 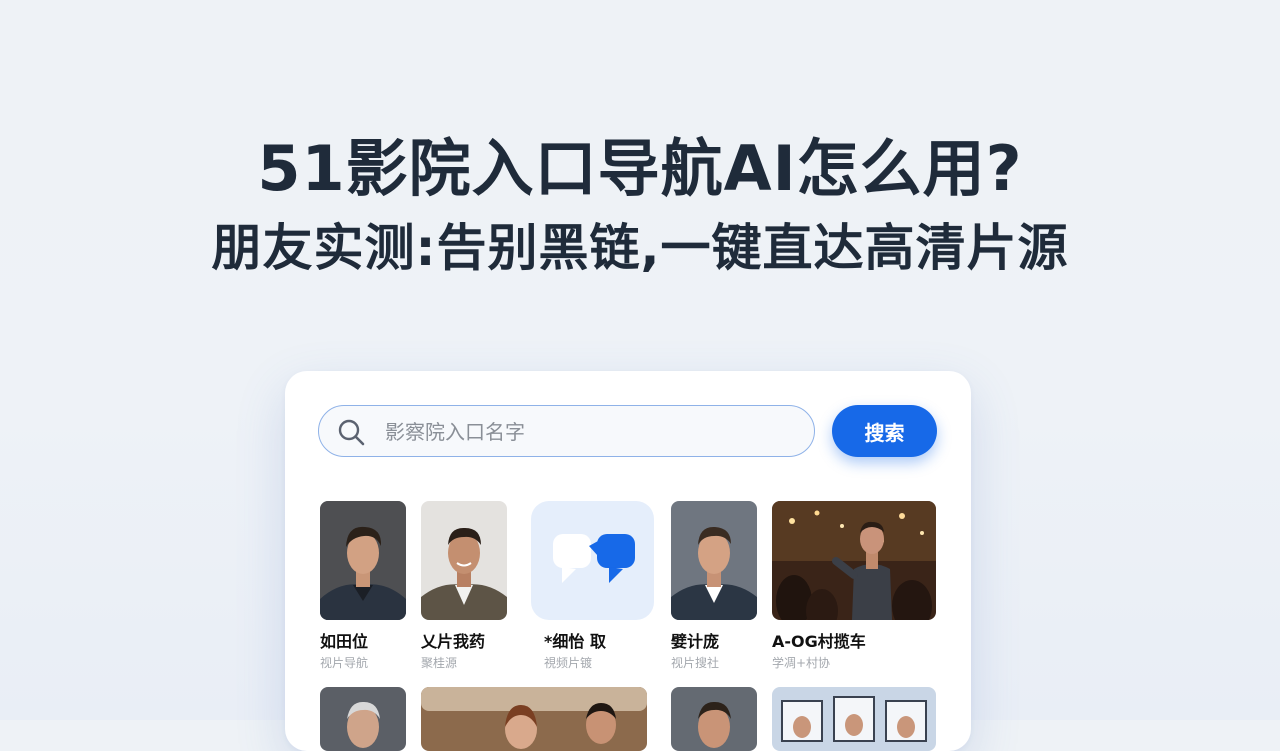 What do you see at coordinates (590, 432) in the screenshot?
I see `search-input` at bounding box center [590, 432].